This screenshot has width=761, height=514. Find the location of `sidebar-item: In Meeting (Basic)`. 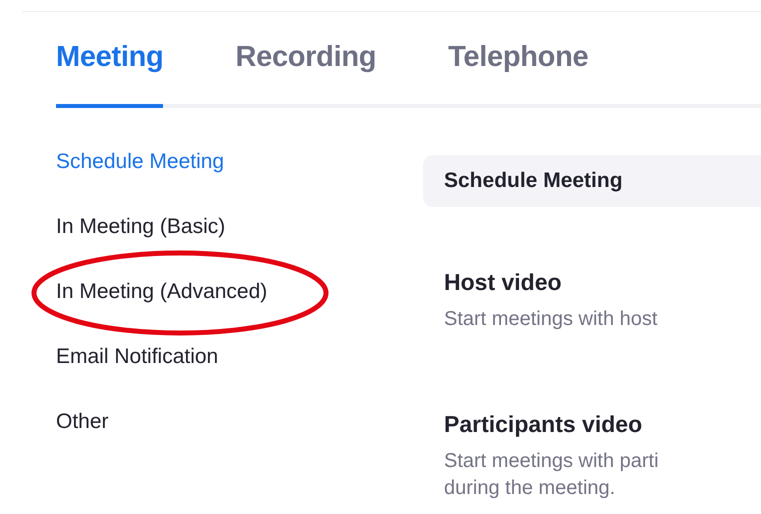

sidebar-item: In Meeting (Basic) is located at coordinates (141, 227).